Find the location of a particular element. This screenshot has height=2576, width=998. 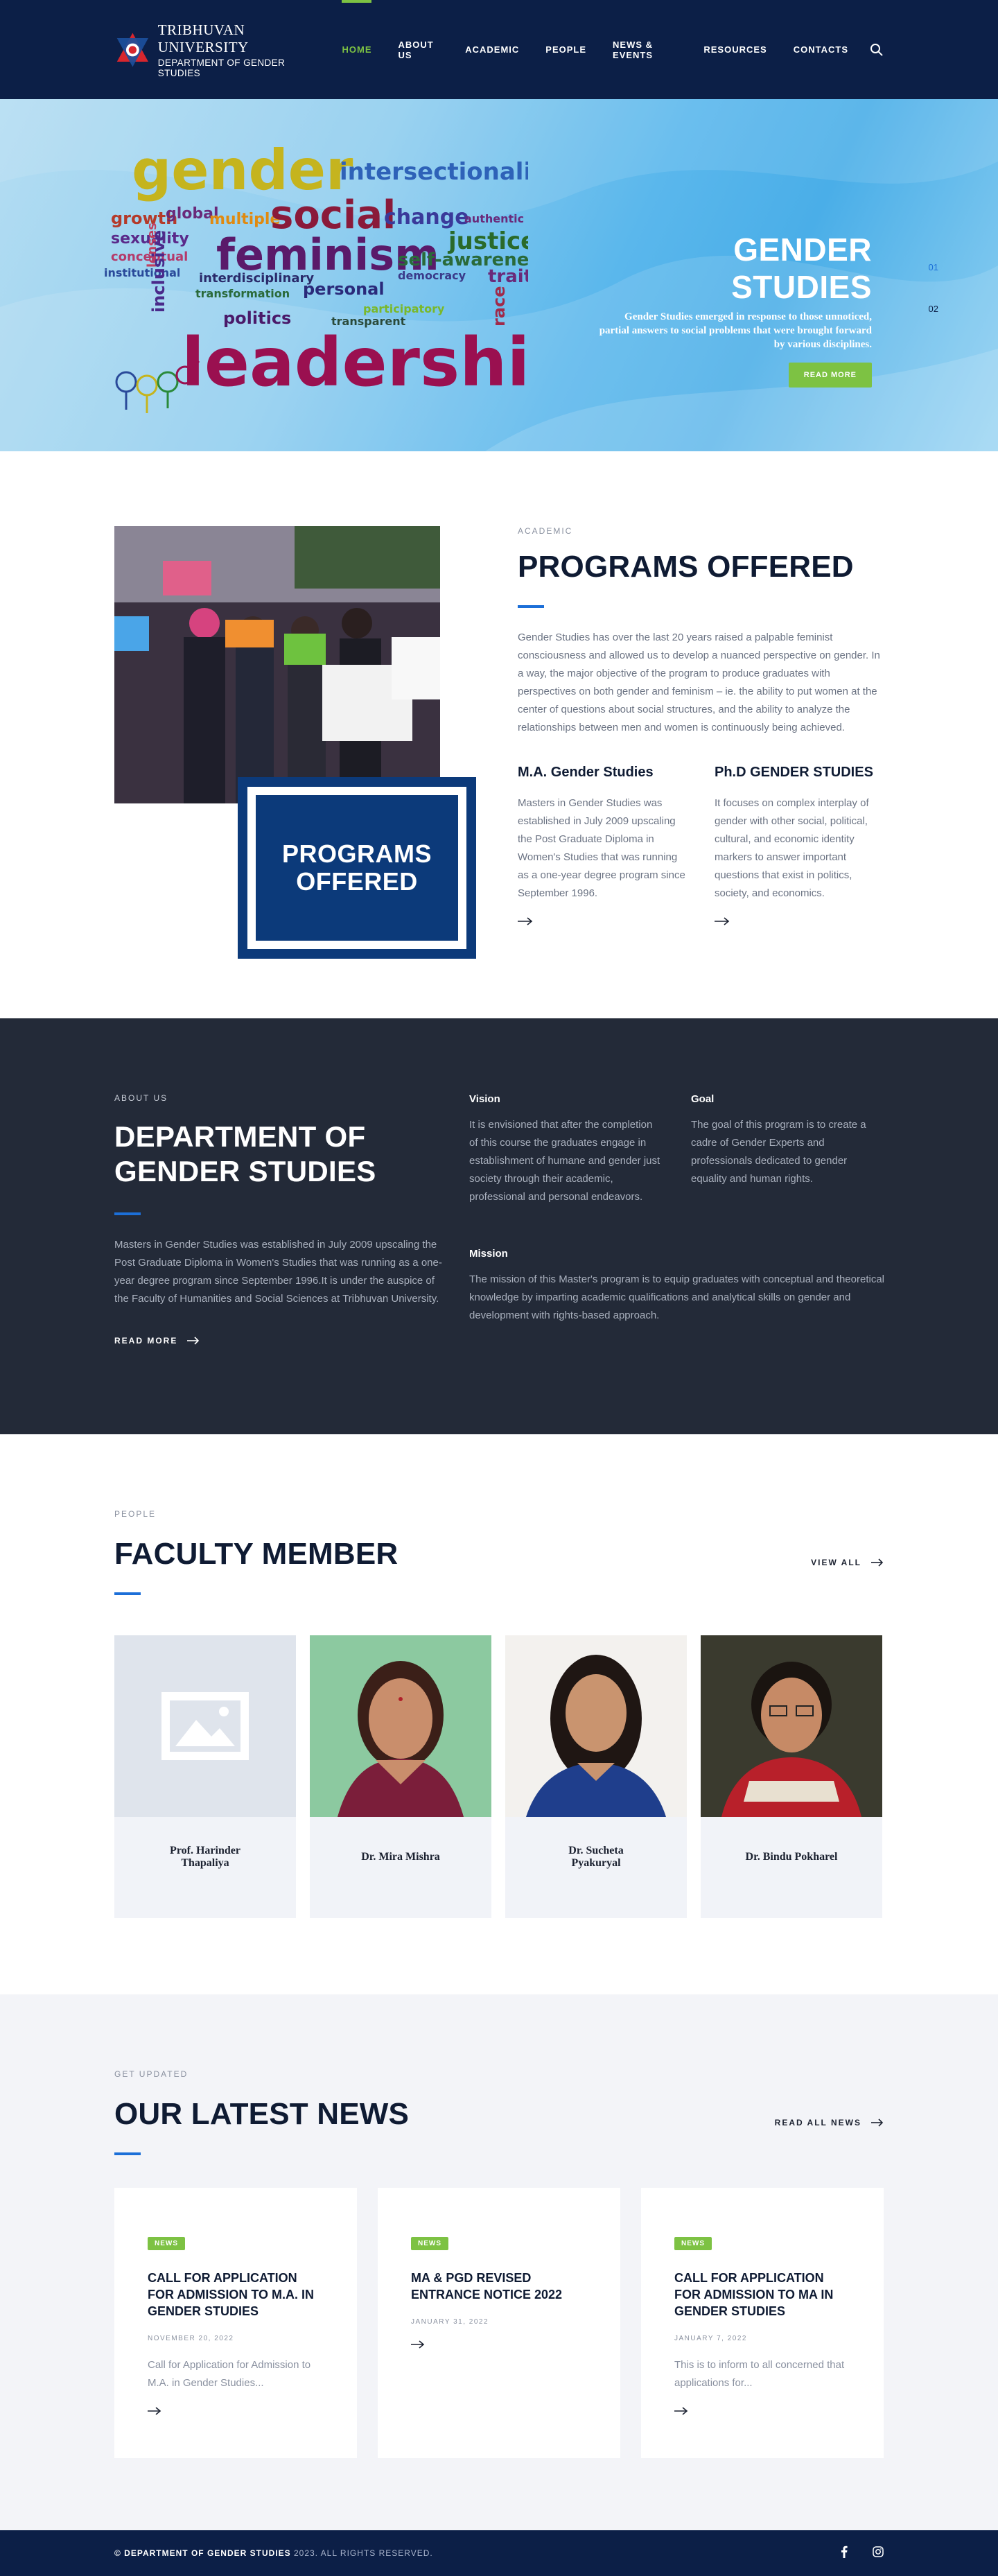

title-divider is located at coordinates (127, 2153).